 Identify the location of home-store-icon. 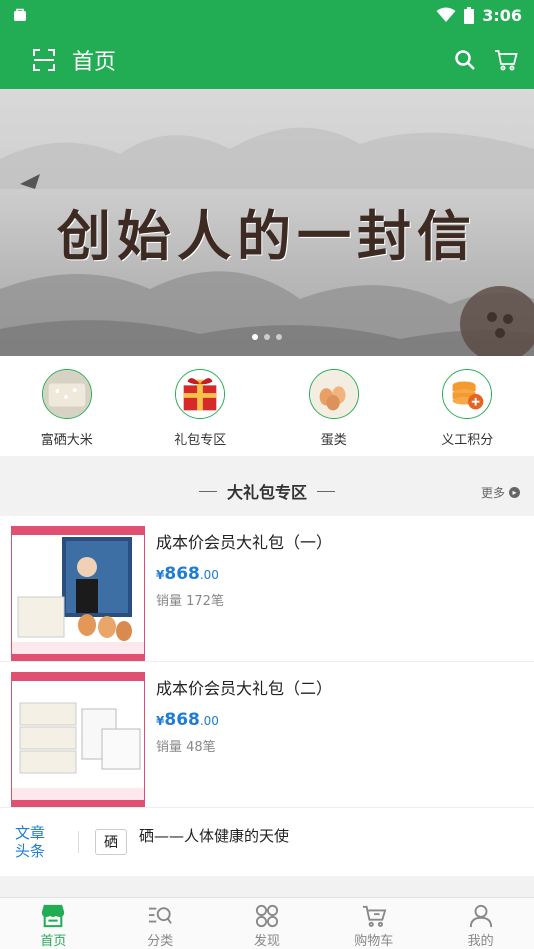
(53, 916).